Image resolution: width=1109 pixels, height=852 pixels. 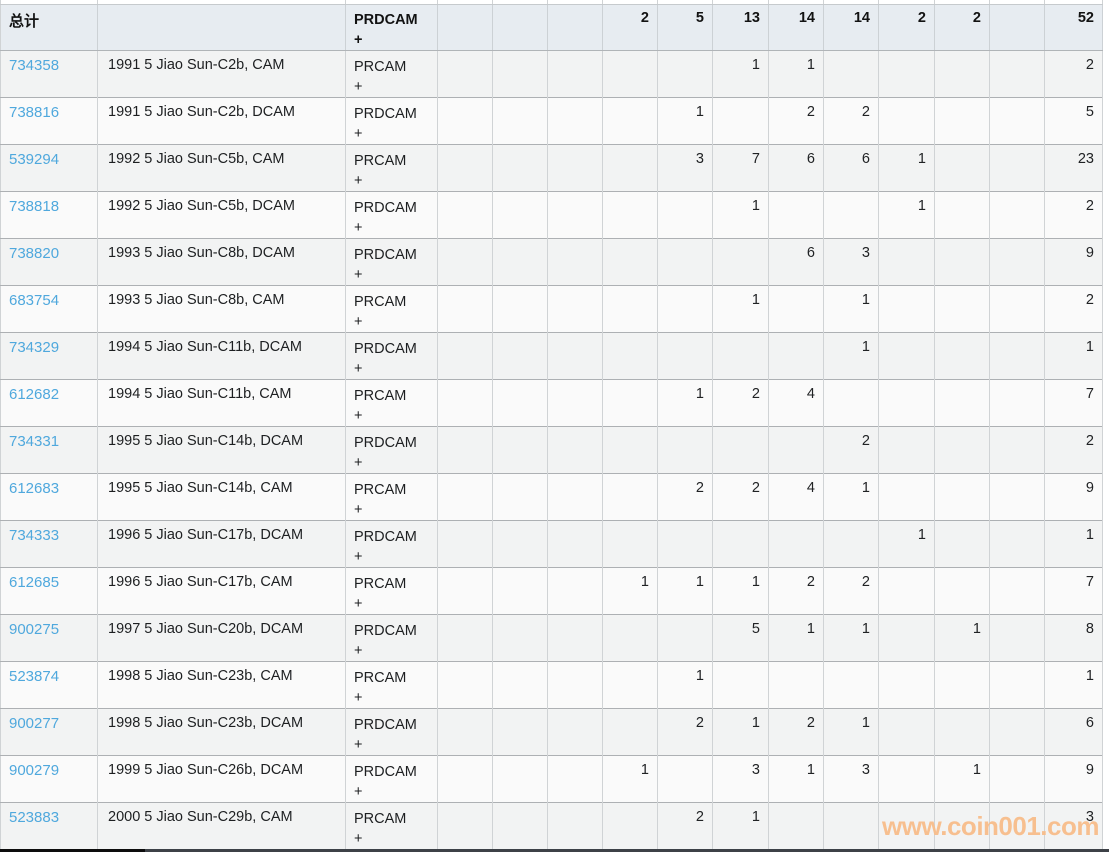 I want to click on item-id-link: 900279, so click(x=34, y=770).